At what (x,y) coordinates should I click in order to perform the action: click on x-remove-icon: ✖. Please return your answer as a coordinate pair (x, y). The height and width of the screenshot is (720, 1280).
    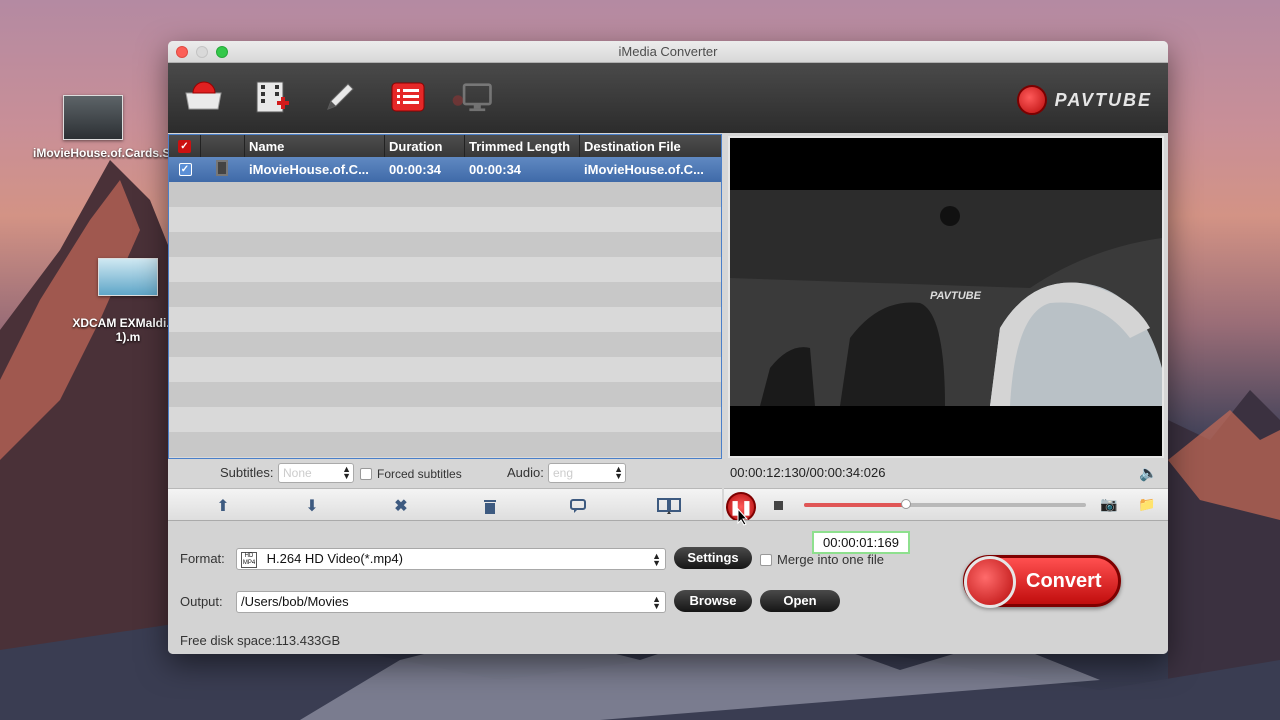
    Looking at the image, I should click on (401, 506).